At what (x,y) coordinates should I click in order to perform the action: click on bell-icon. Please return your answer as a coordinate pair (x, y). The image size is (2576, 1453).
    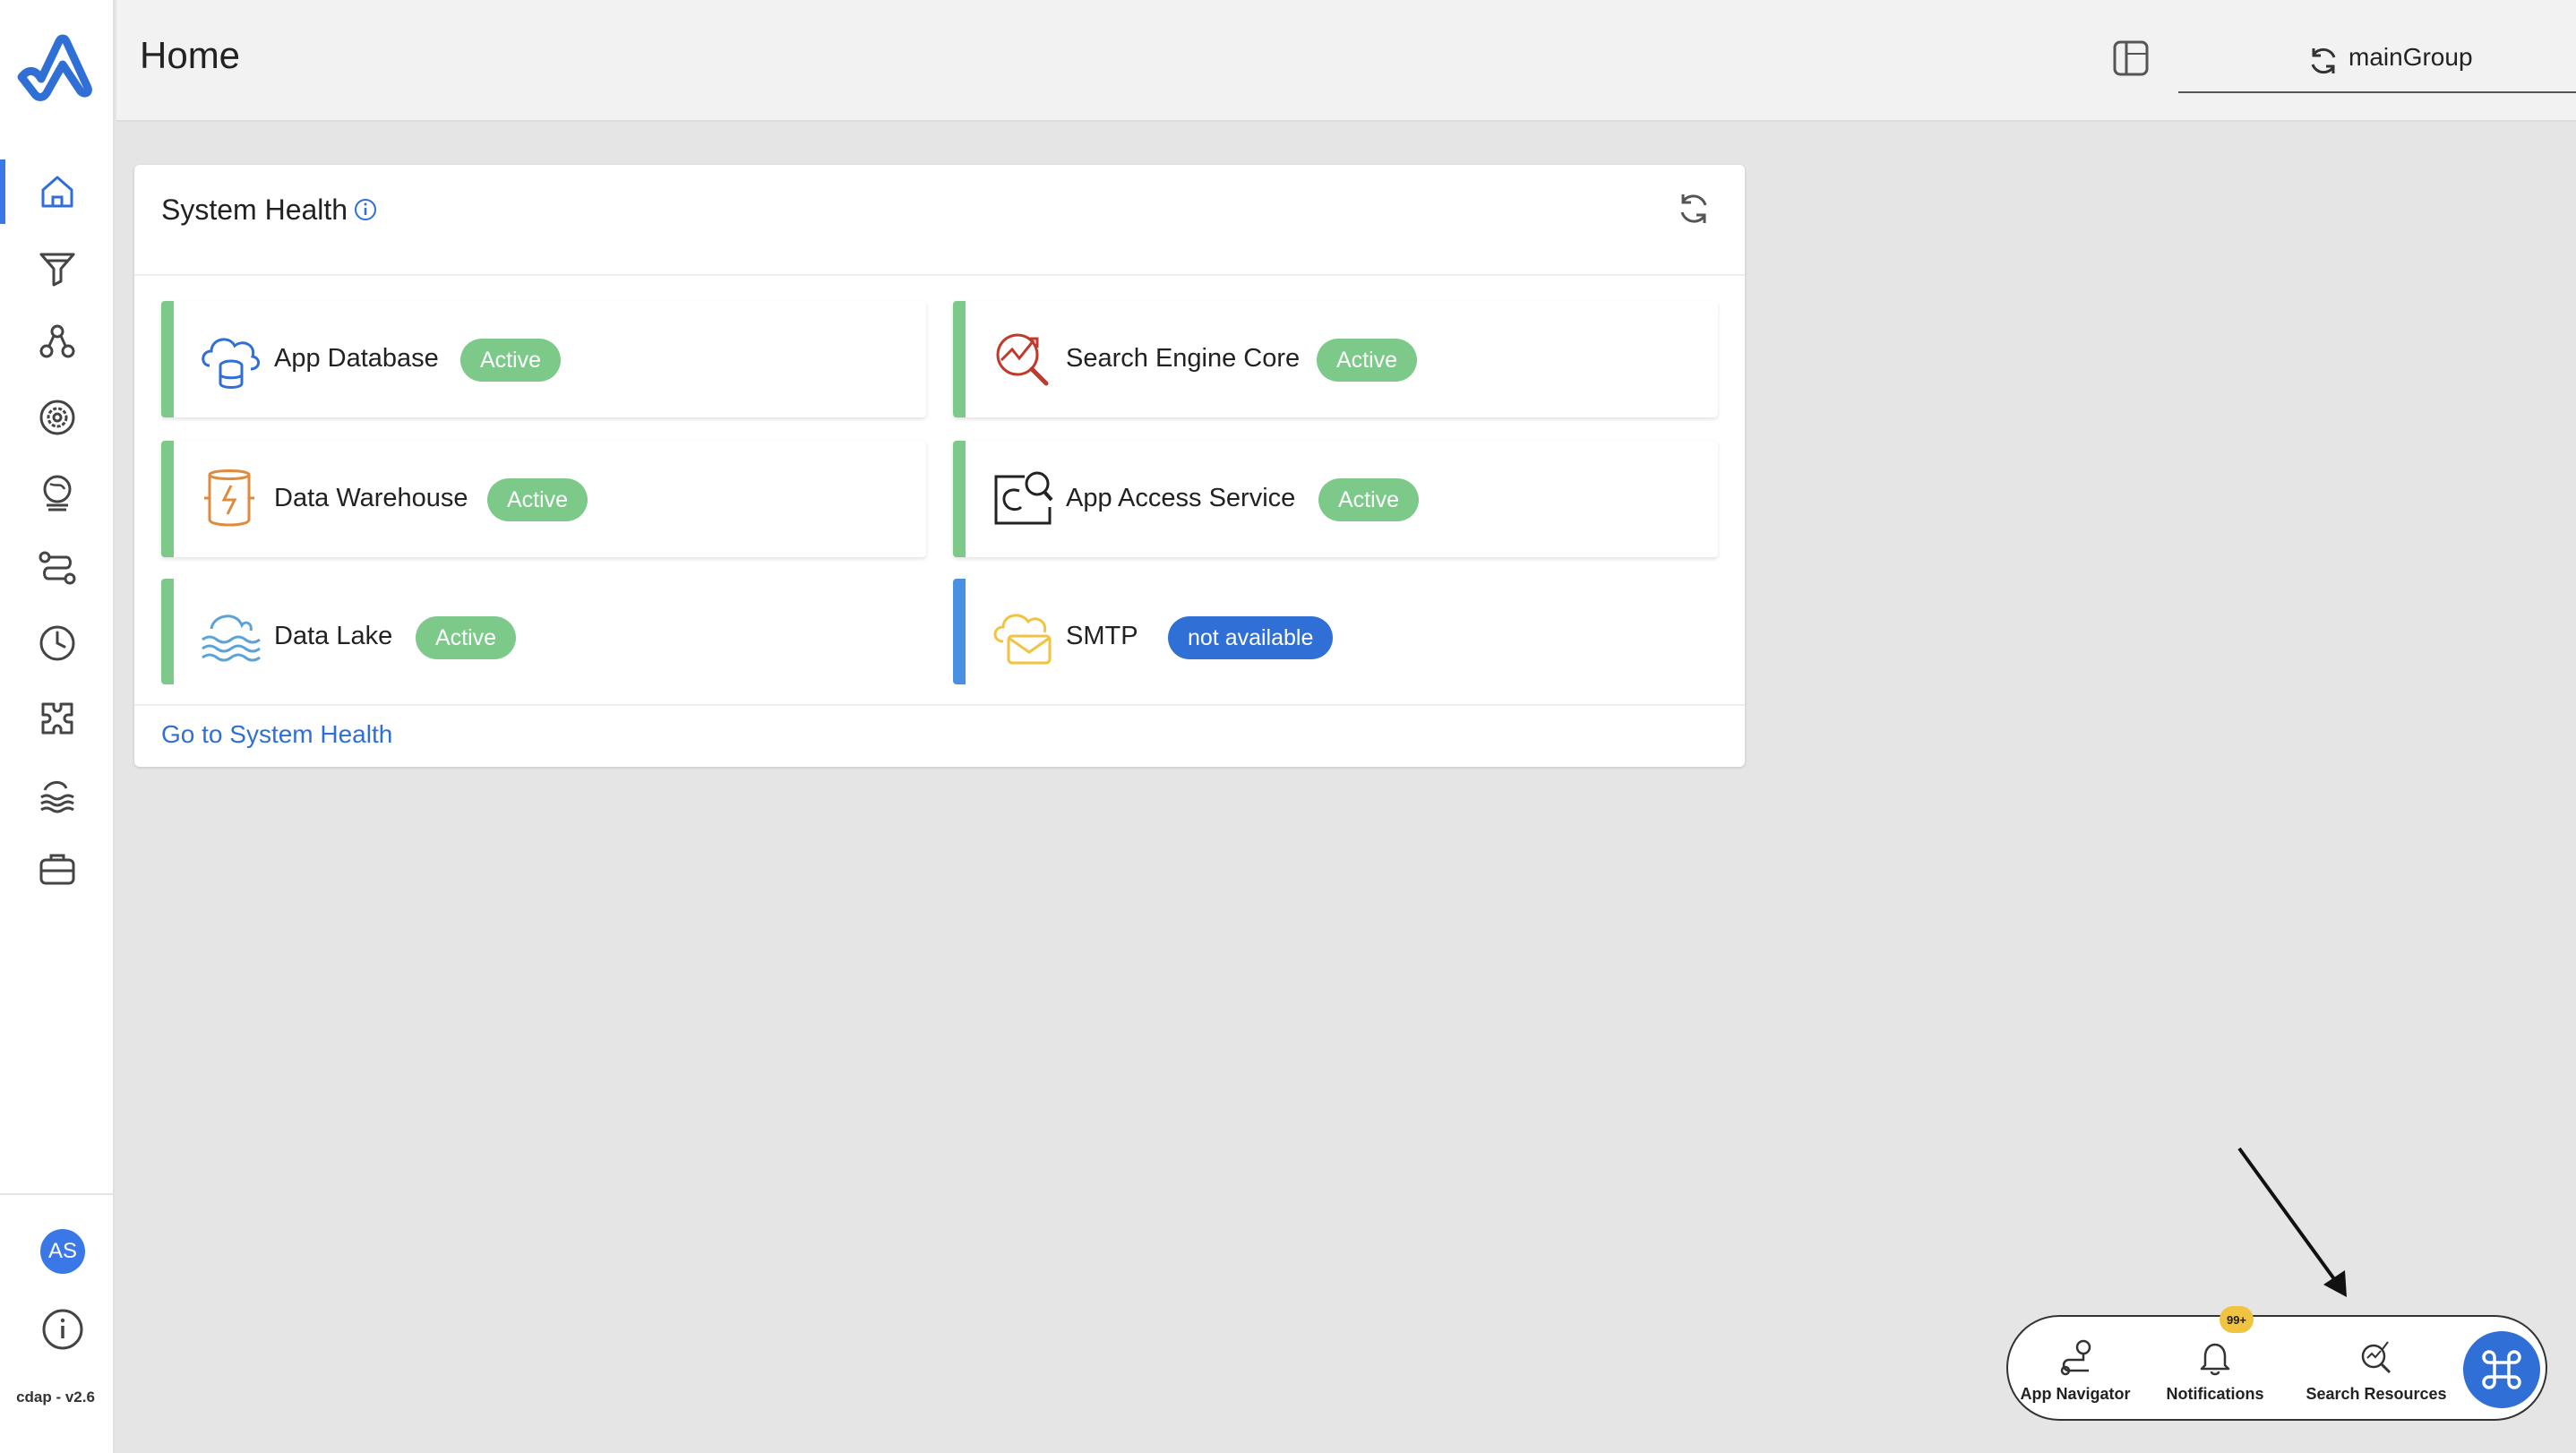
    Looking at the image, I should click on (2215, 1360).